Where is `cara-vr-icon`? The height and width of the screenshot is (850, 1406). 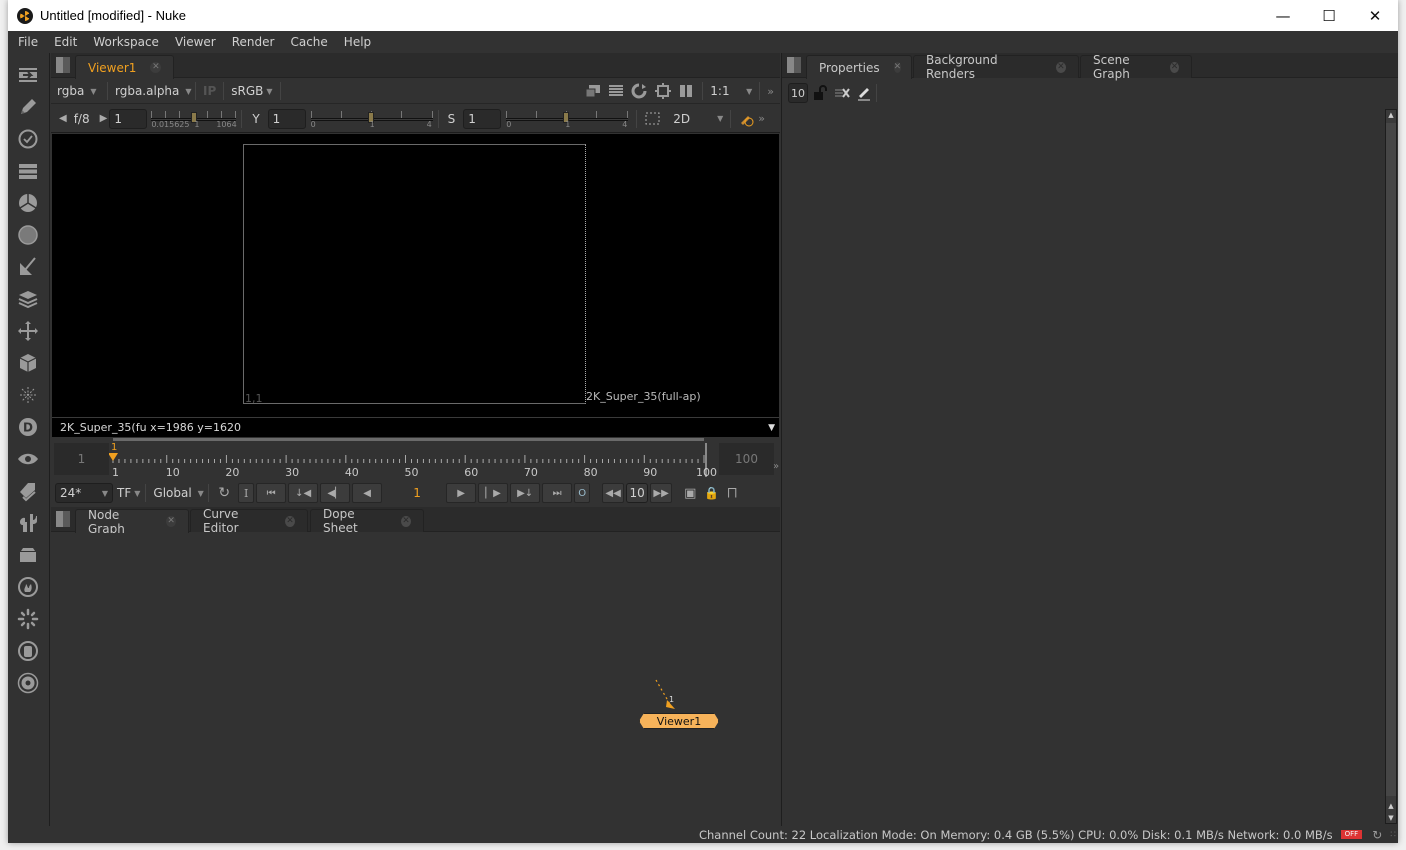
cara-vr-icon is located at coordinates (28, 619).